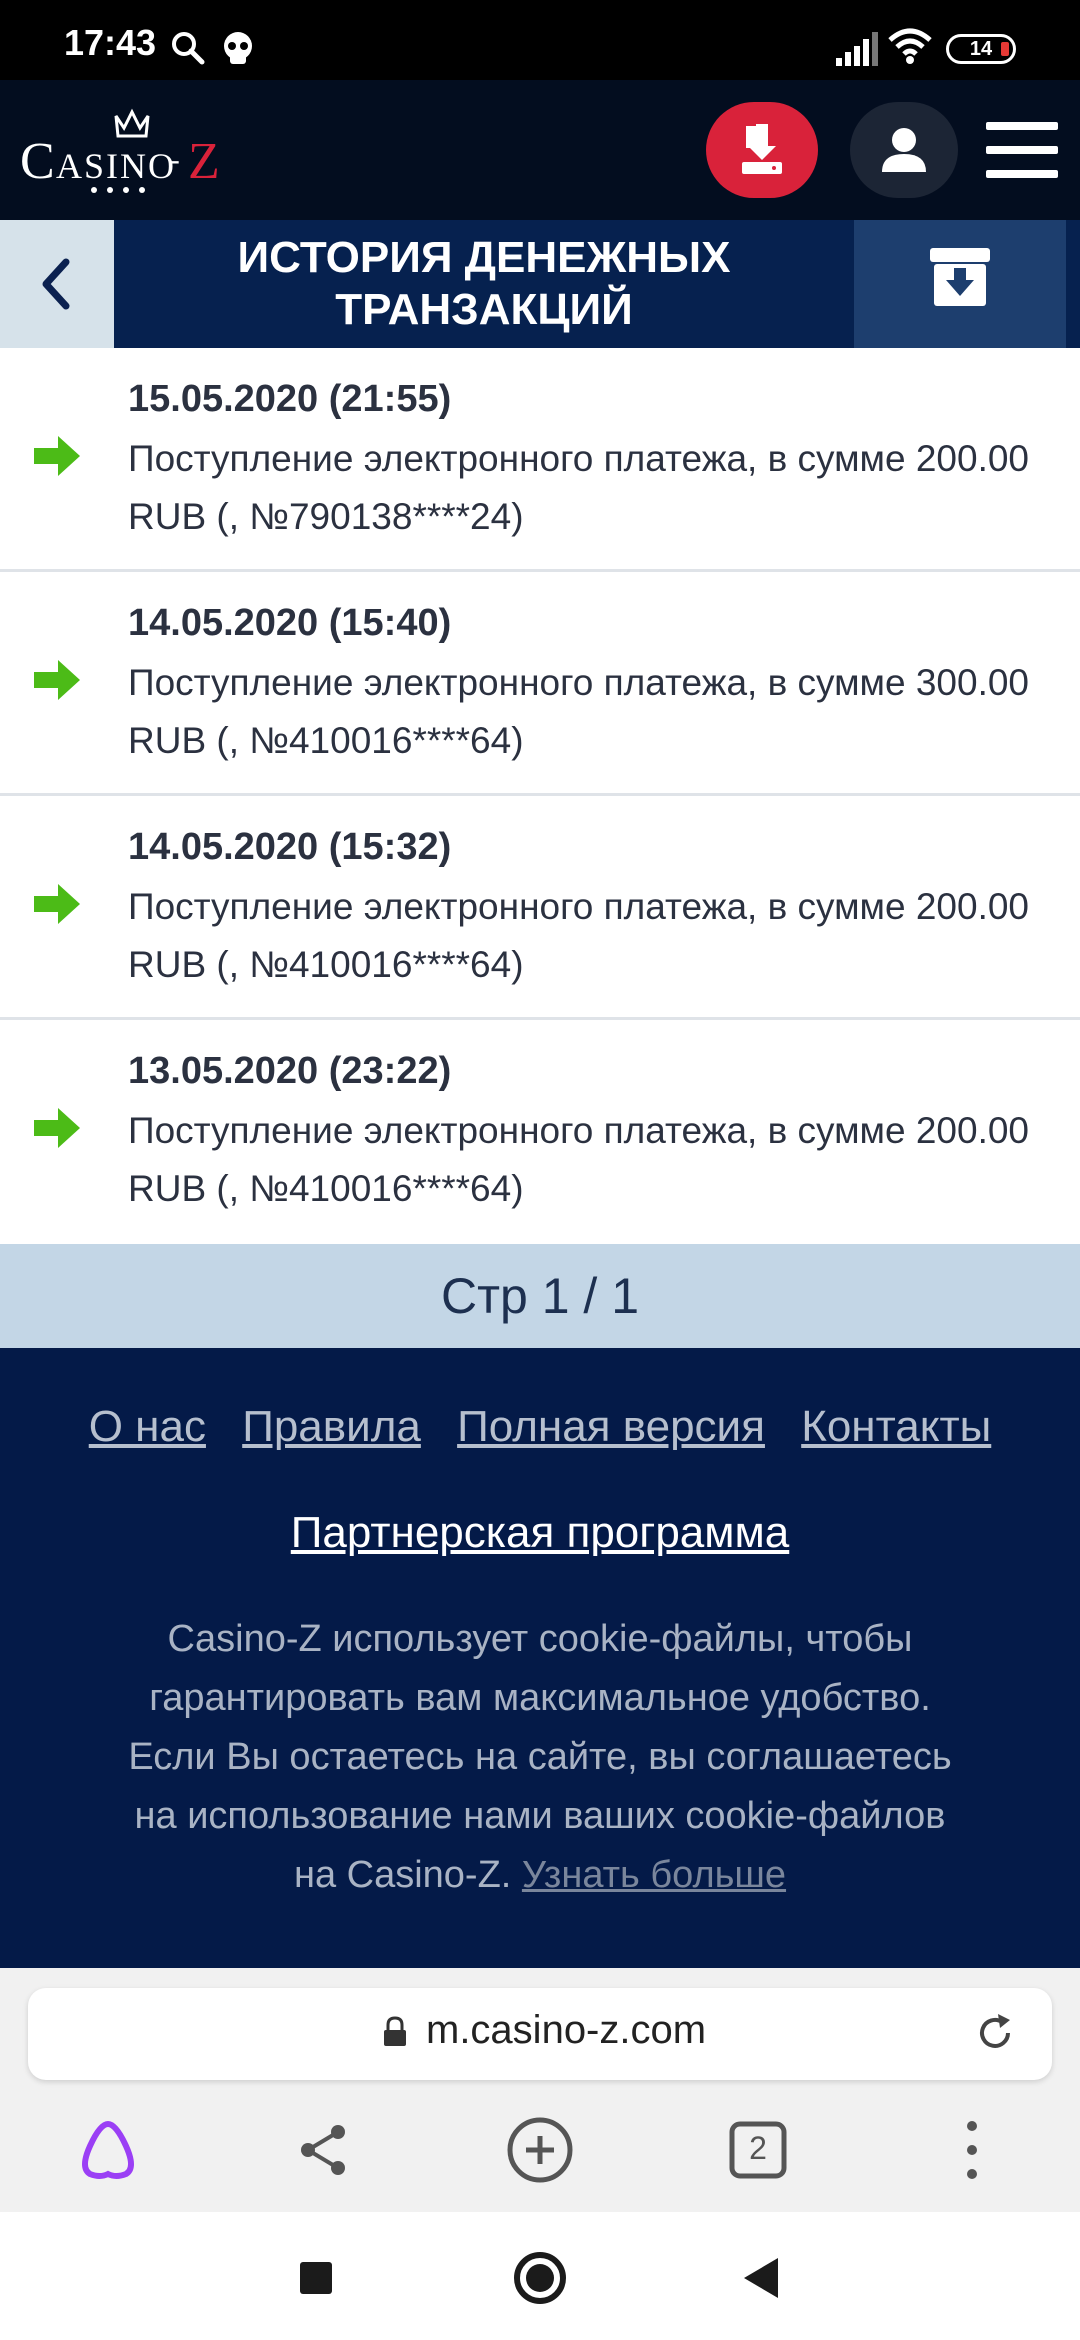 This screenshot has height=2340, width=1080. What do you see at coordinates (108, 2150) in the screenshot?
I see `alice-assistant-icon` at bounding box center [108, 2150].